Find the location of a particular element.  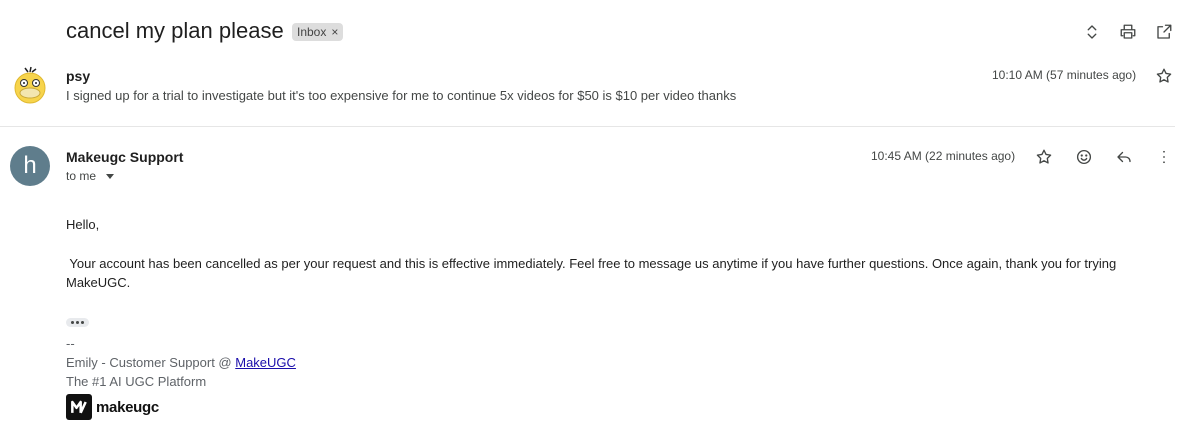

expand-collapse-icon is located at coordinates (1092, 32).